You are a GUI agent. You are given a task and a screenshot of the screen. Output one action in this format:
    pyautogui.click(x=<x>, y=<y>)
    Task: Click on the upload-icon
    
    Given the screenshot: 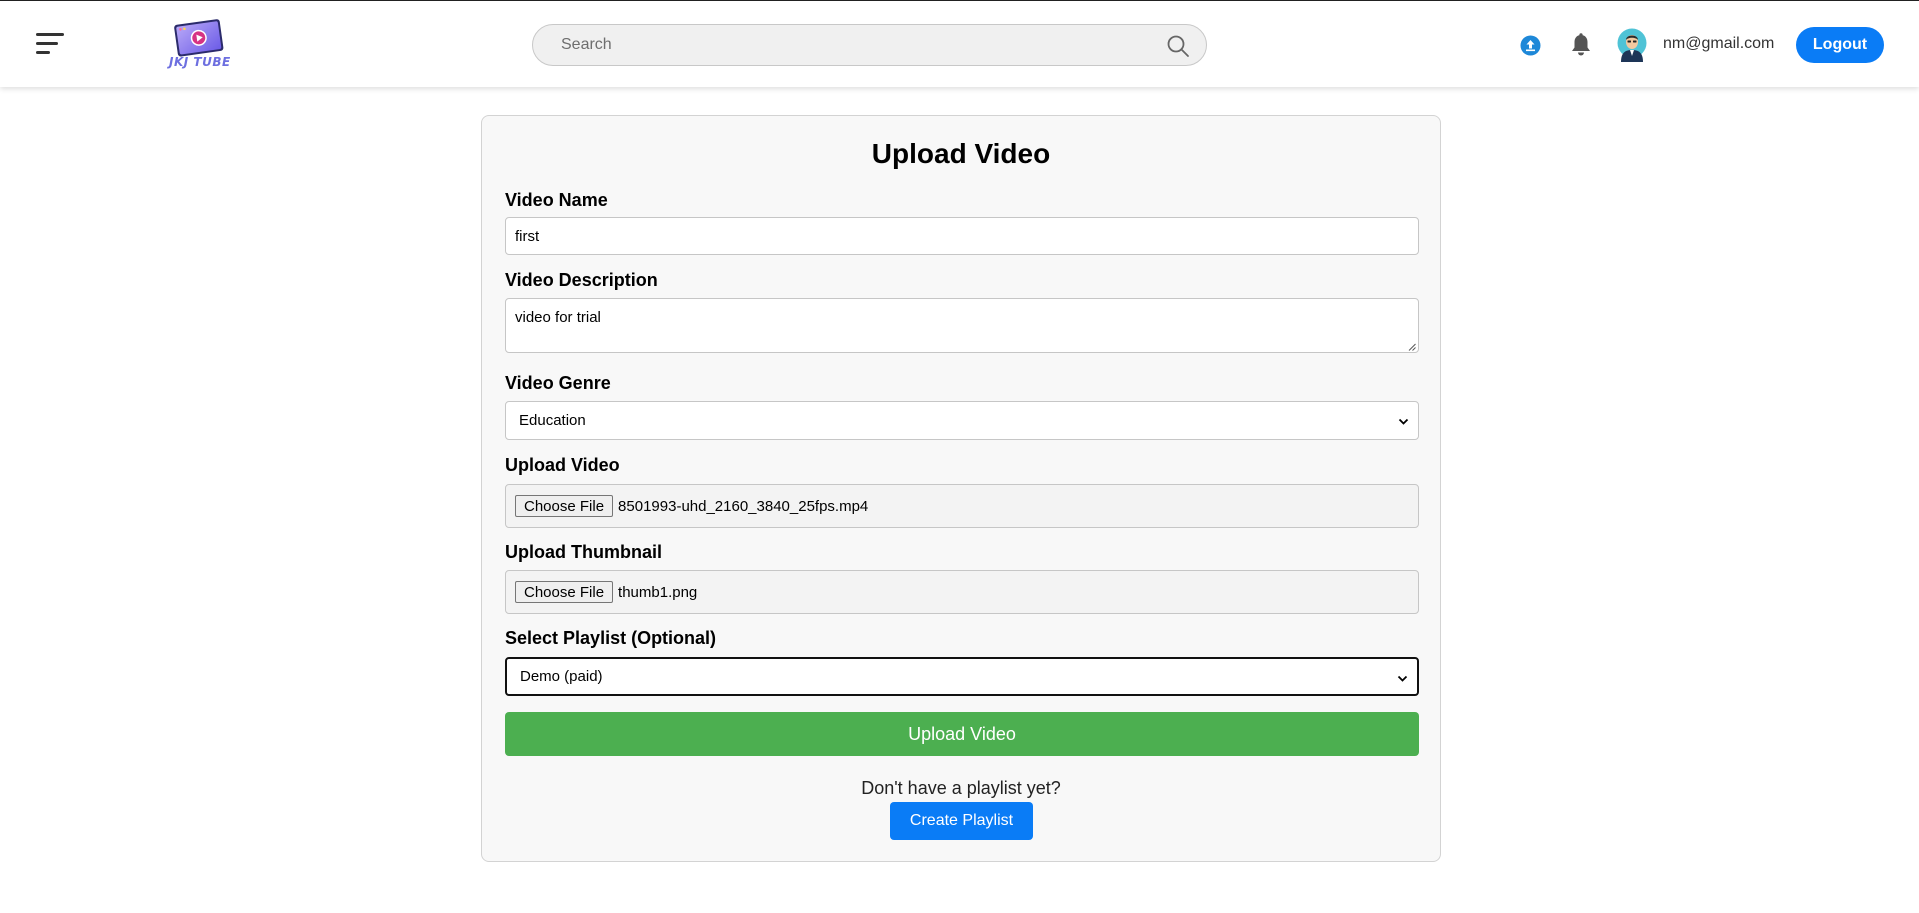 What is the action you would take?
    pyautogui.click(x=1530, y=45)
    